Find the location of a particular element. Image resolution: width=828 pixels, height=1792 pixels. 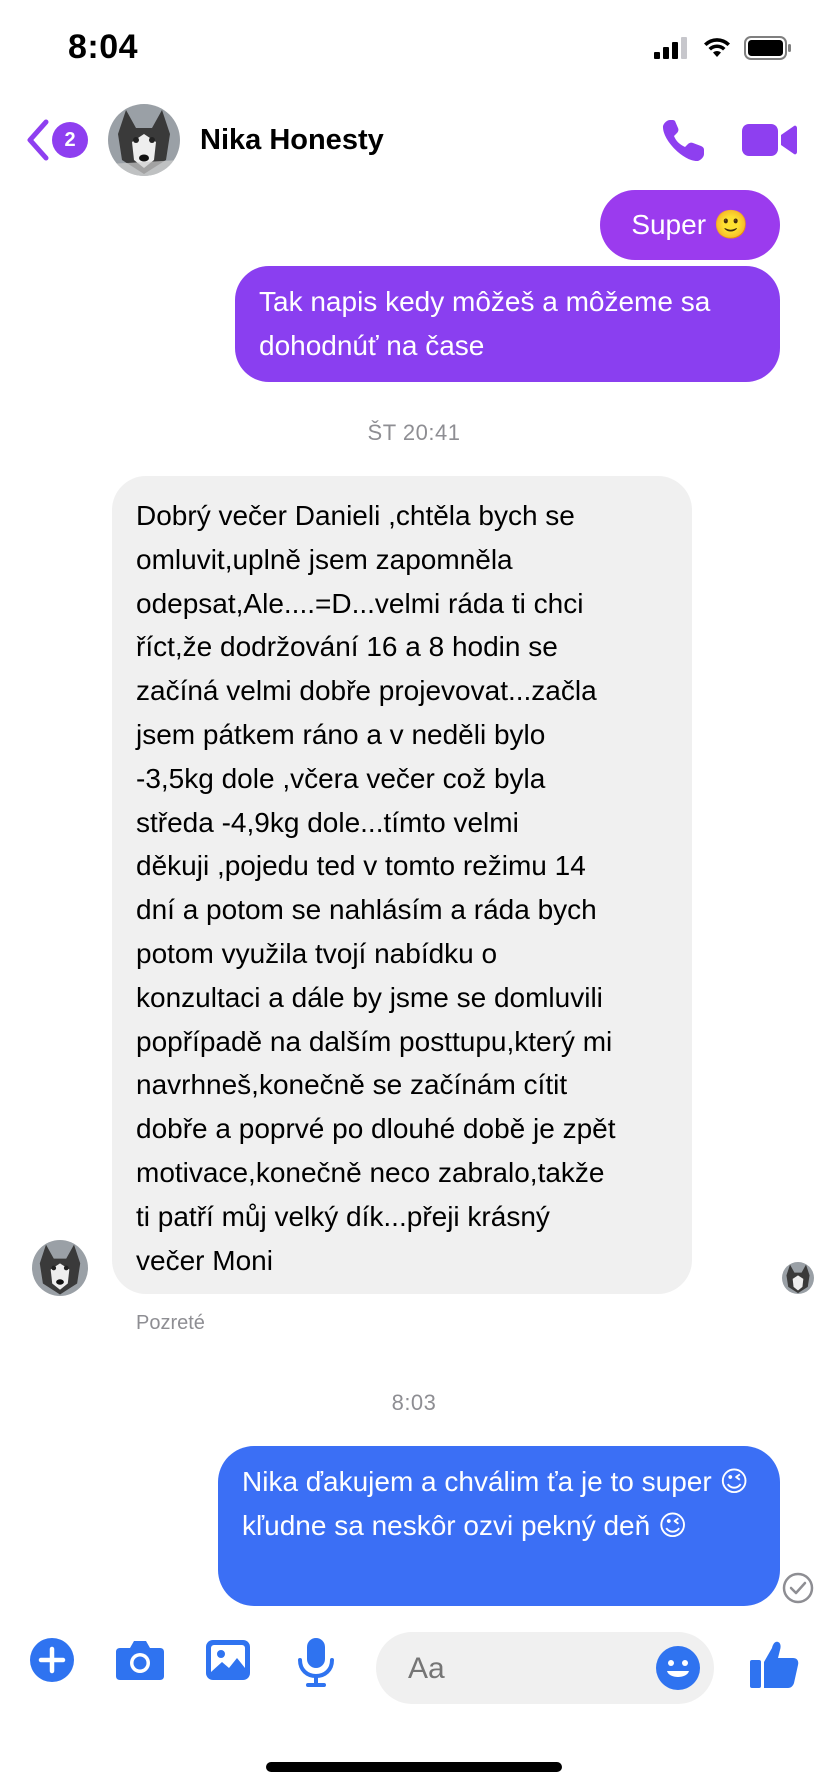

smiley-icon is located at coordinates (678, 1668).